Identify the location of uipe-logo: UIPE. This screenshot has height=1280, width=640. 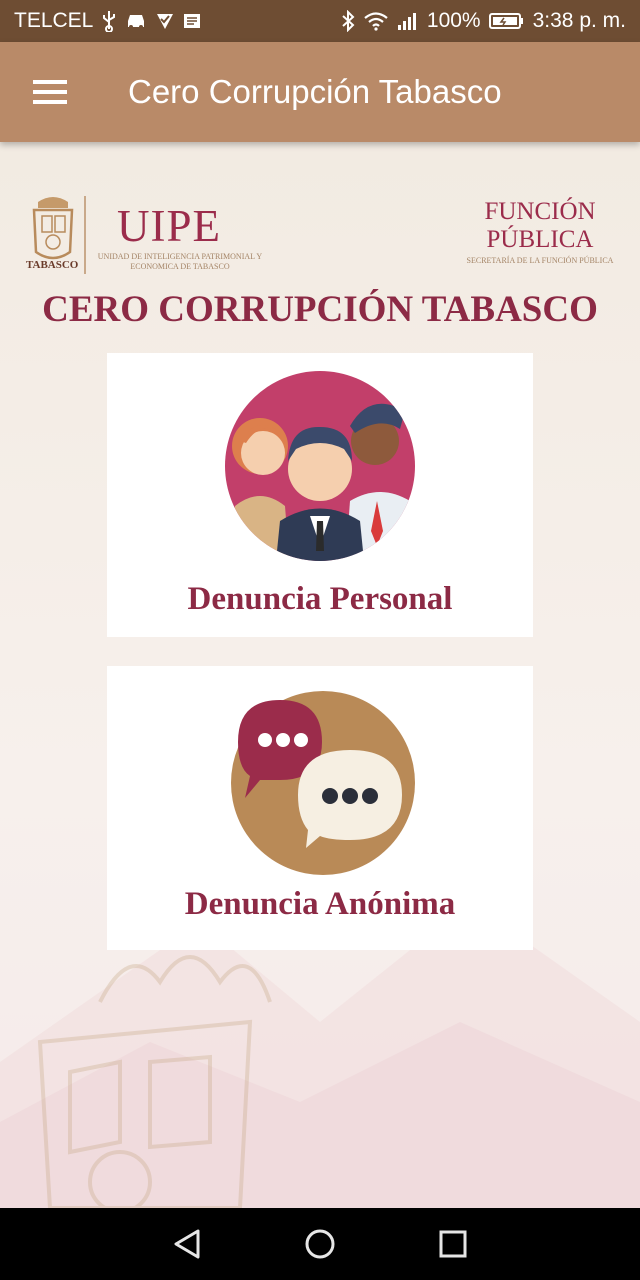
(169, 226).